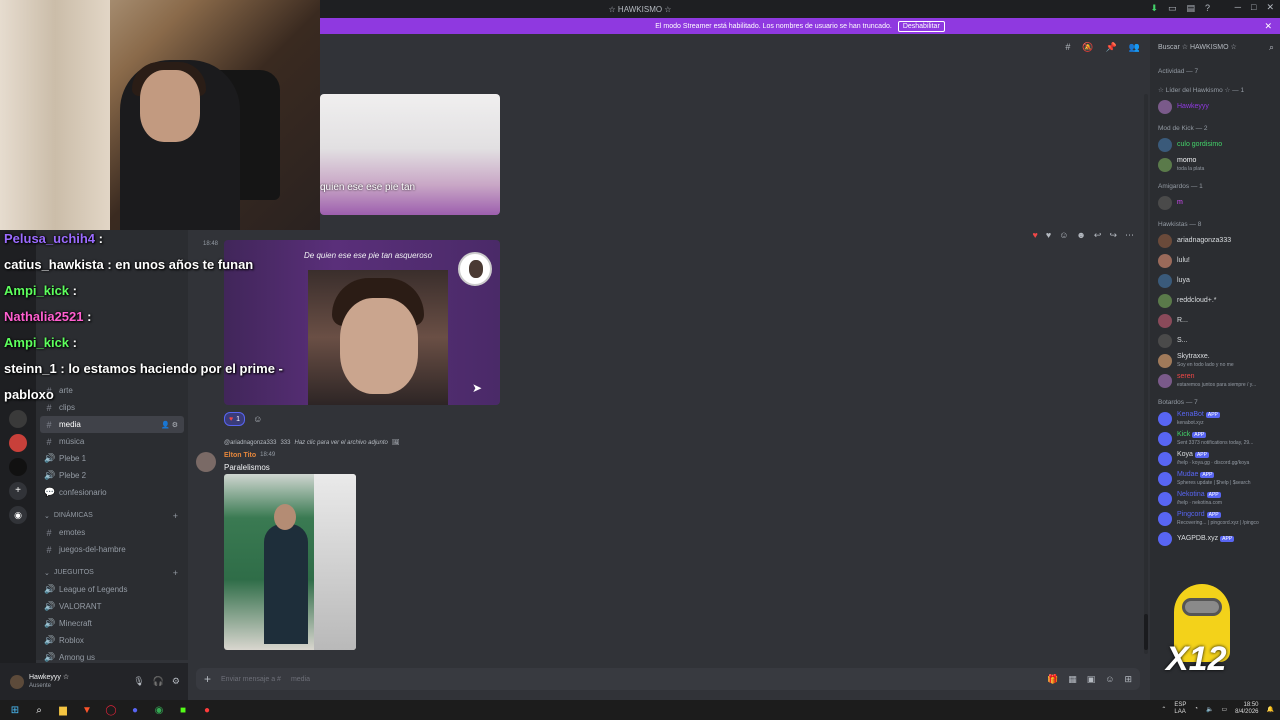 This screenshot has width=1280, height=720. Describe the element at coordinates (1080, 235) in the screenshot. I see `add-reaction-icon: ☻` at that location.